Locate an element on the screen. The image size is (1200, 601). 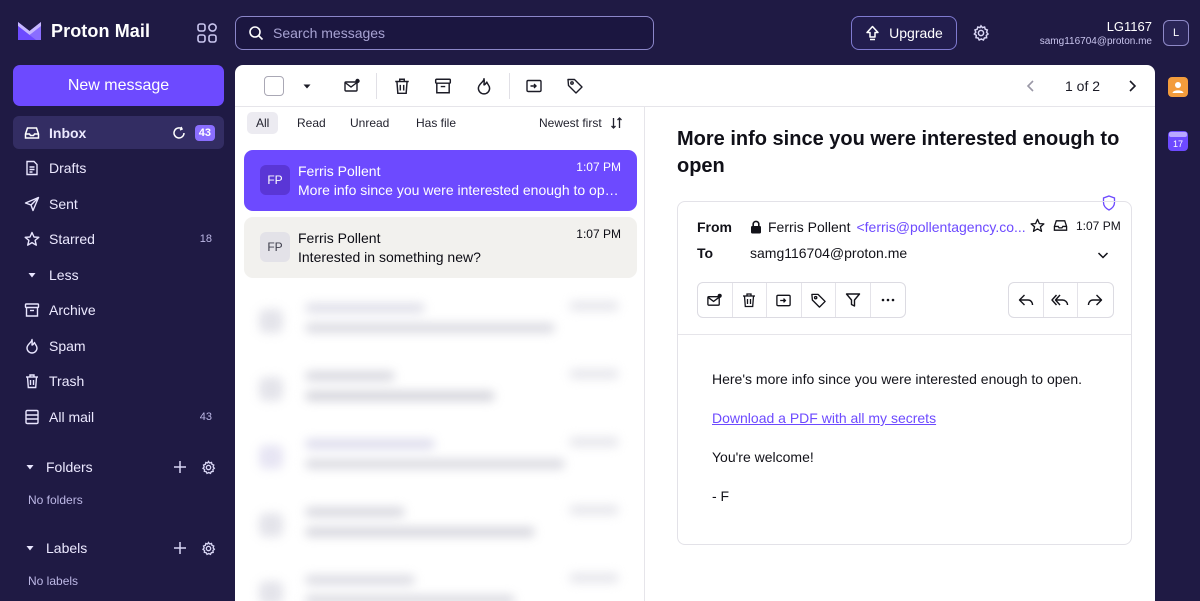
all-mail-count: 43 is located at coordinates (205, 416).